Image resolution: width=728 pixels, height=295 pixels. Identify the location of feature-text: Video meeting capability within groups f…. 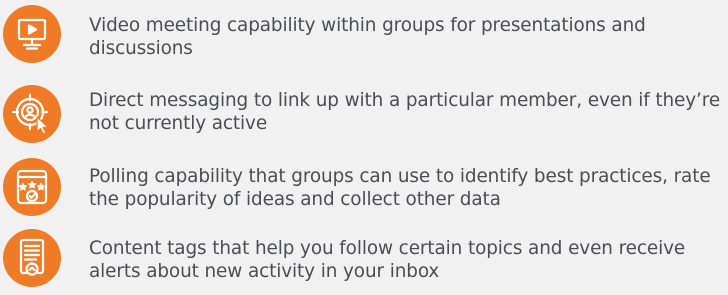
(367, 37).